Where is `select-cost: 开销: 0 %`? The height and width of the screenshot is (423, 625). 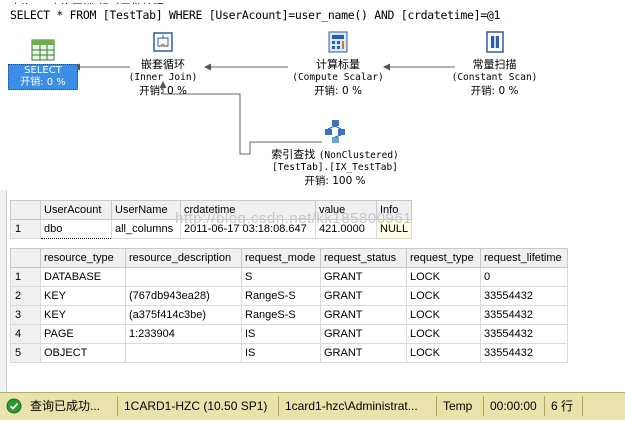 select-cost: 开销: 0 % is located at coordinates (43, 82).